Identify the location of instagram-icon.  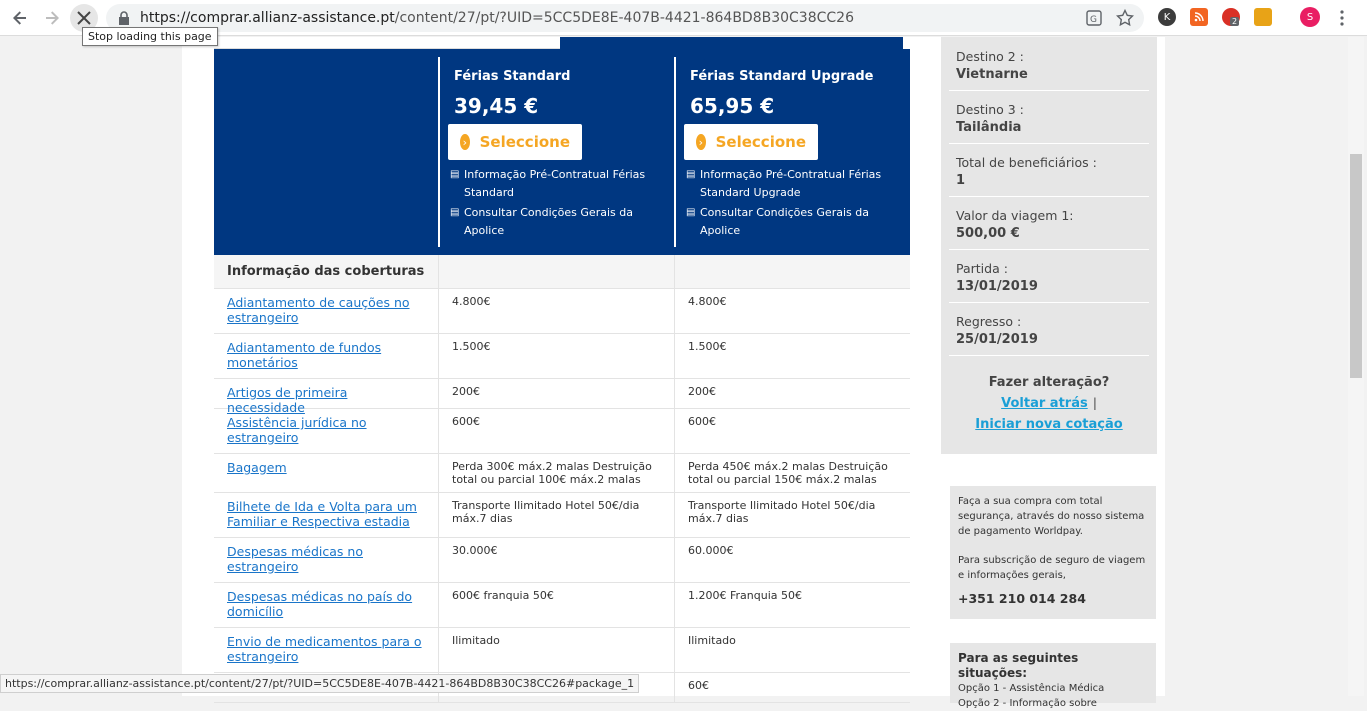
(1263, 17).